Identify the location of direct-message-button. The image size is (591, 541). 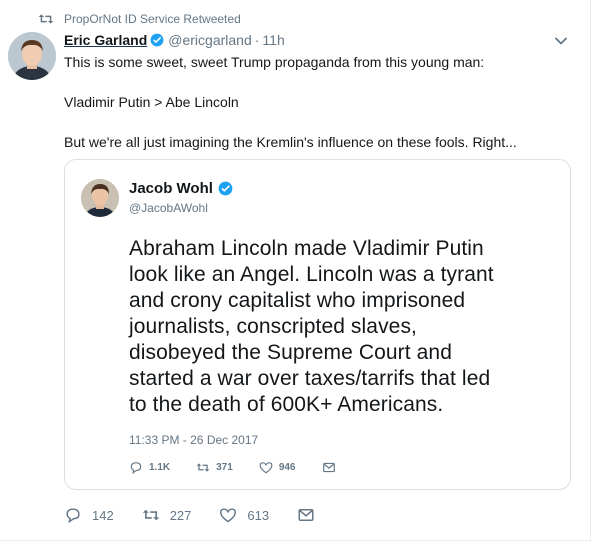
(311, 515).